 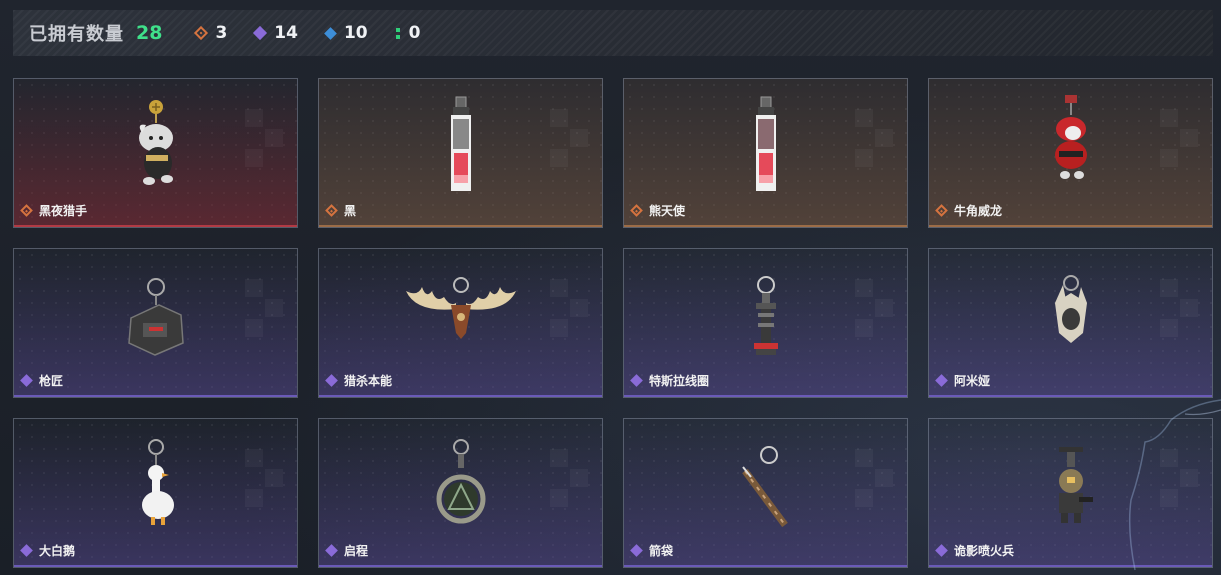 I want to click on charm-label: 特斯拉线圈, so click(x=670, y=380).